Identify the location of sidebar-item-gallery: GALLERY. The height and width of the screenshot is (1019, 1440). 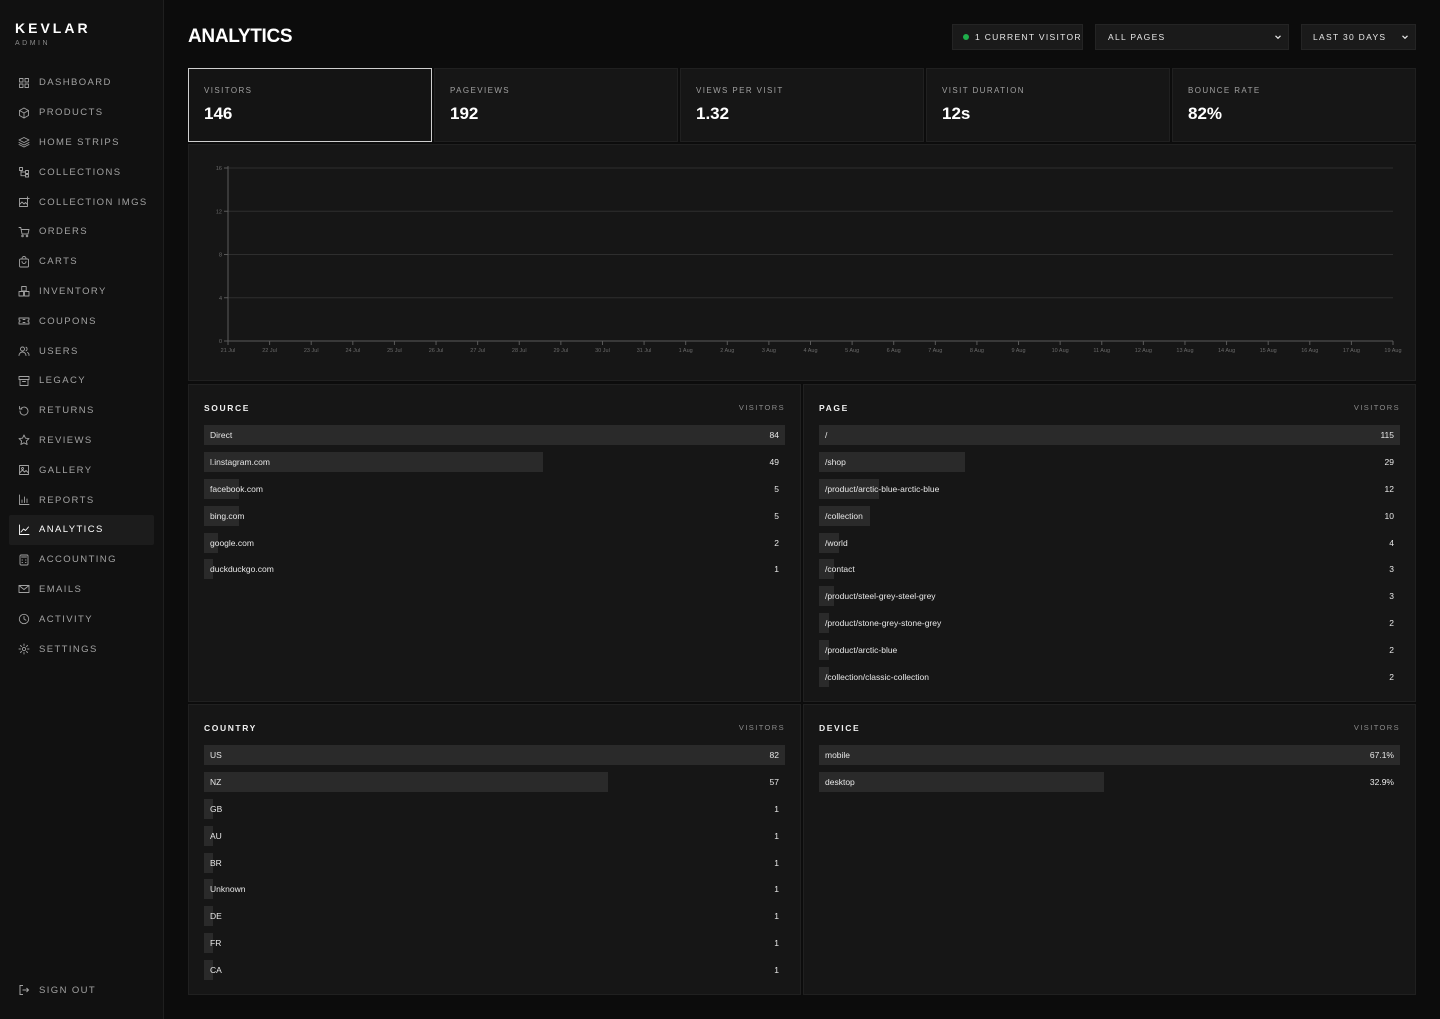
(81, 470).